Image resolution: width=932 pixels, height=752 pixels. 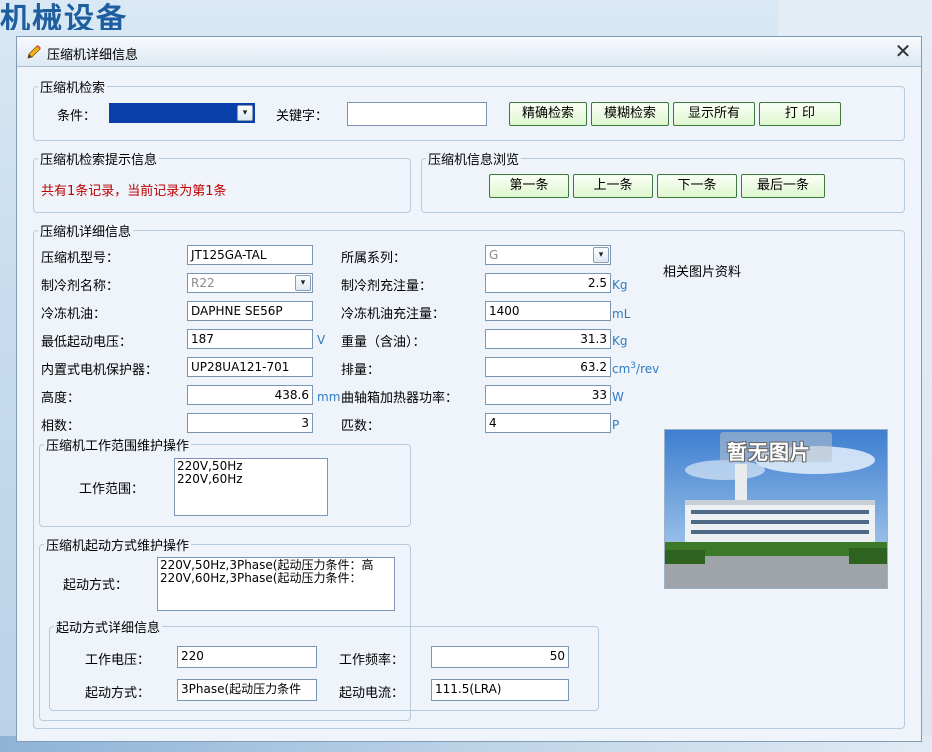 I want to click on voltage-field: 220, so click(x=247, y=657).